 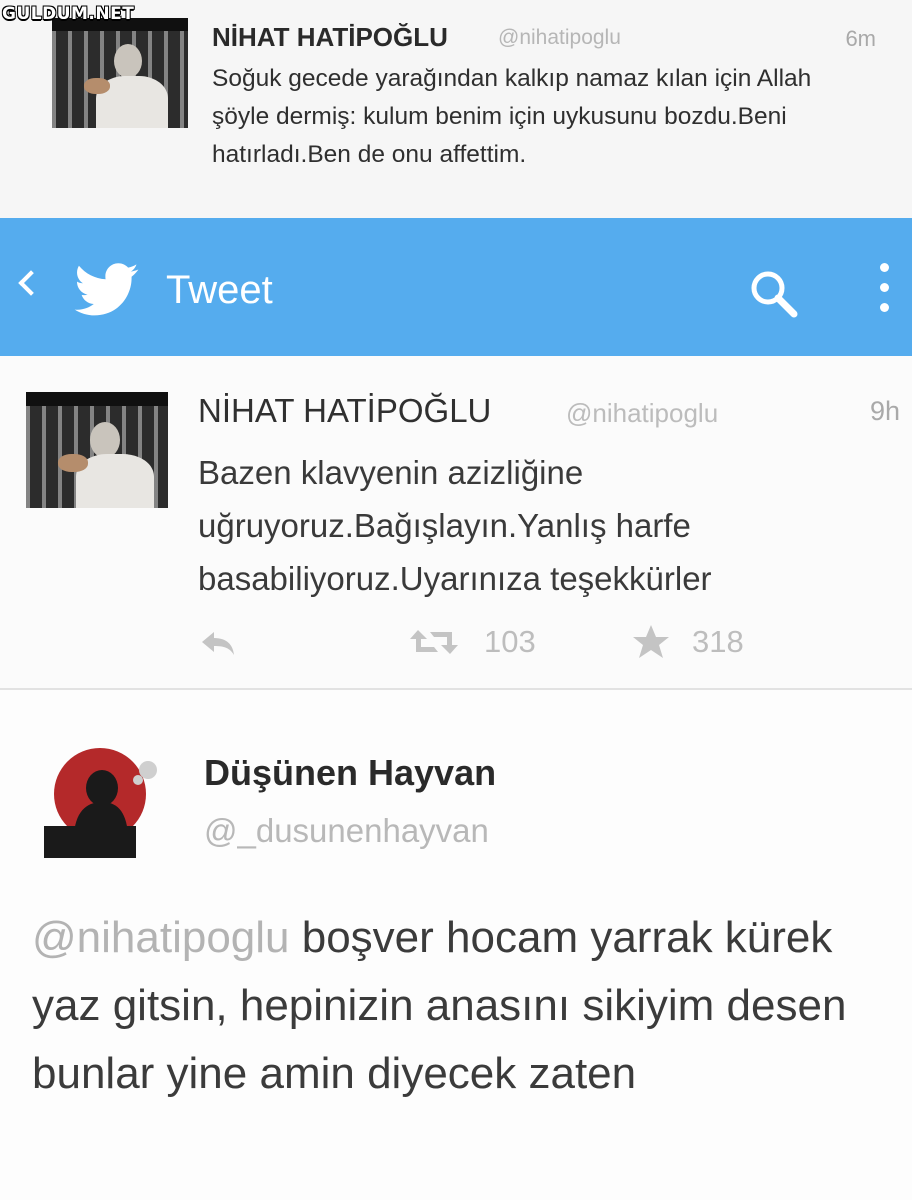 I want to click on twitter-bird-icon, so click(x=106, y=289).